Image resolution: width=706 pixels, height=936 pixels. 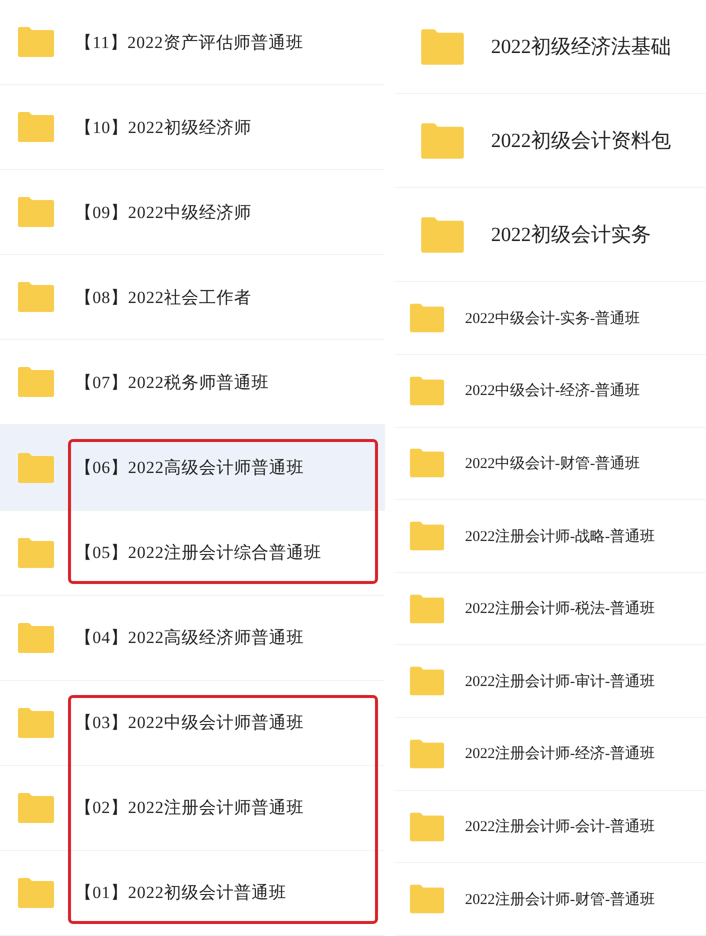 I want to click on folder-row: 2022注册会计师-会计-普通班, so click(x=550, y=827).